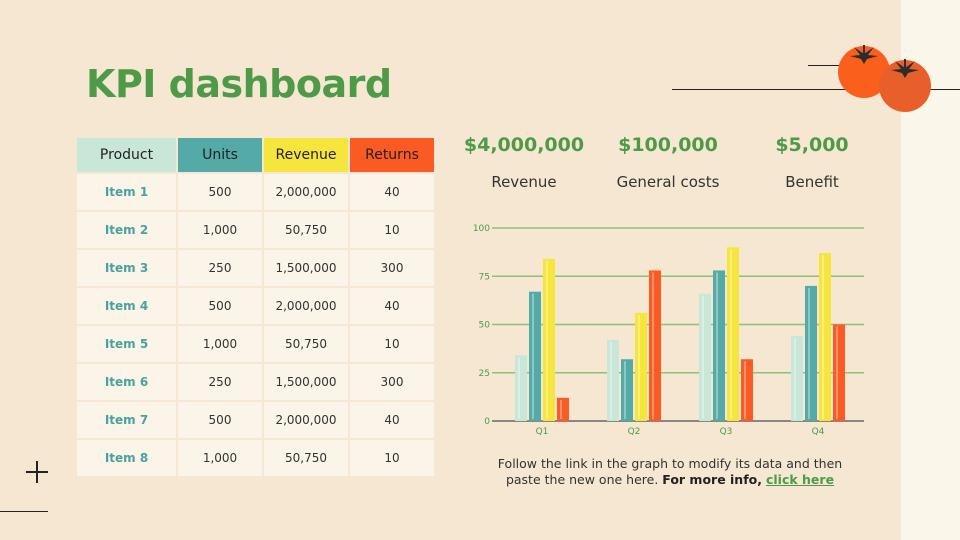  Describe the element at coordinates (126, 155) in the screenshot. I see `header-product: Product` at that location.